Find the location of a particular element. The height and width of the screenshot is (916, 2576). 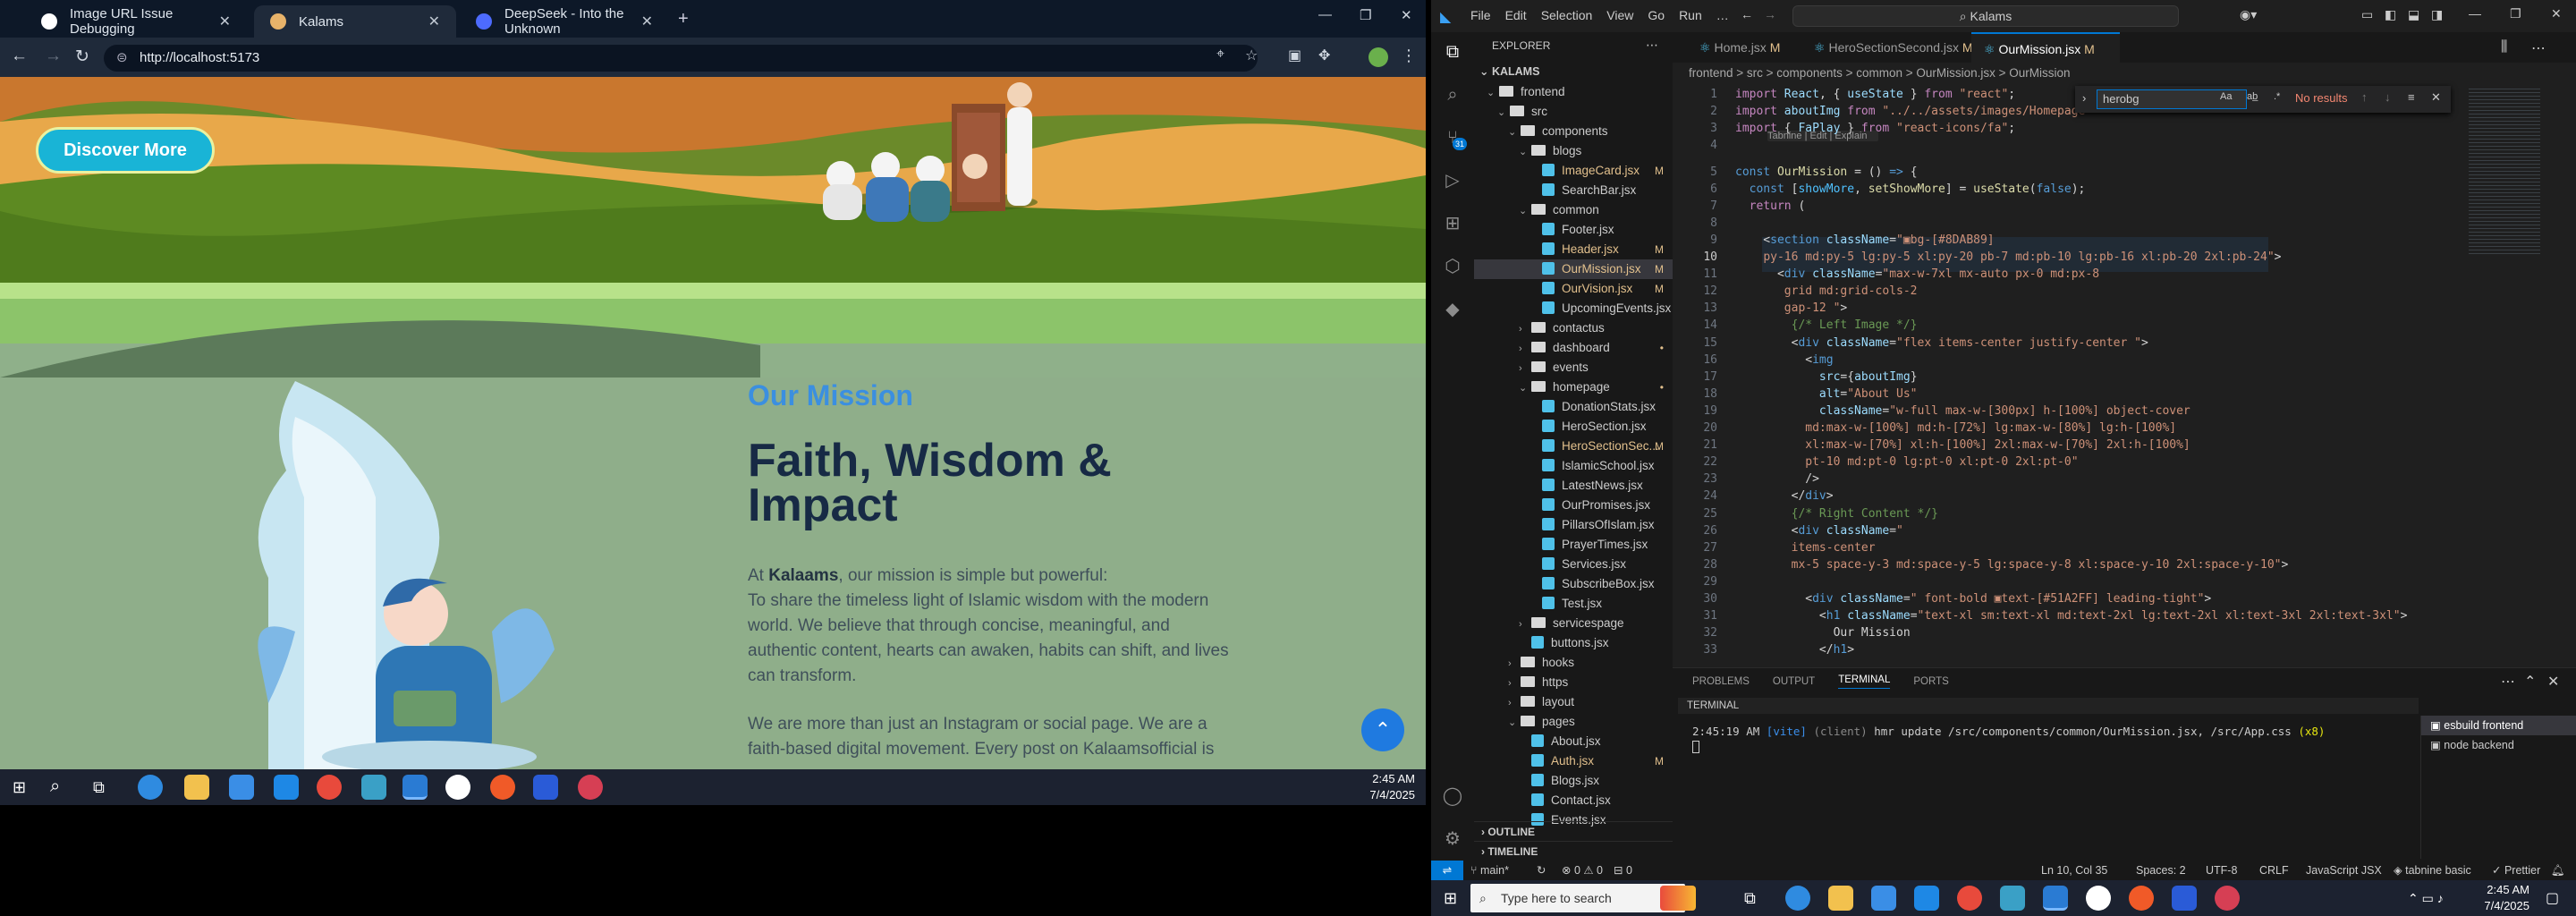

address-bar: ⊜ http://localhost:5173 is located at coordinates (681, 58).